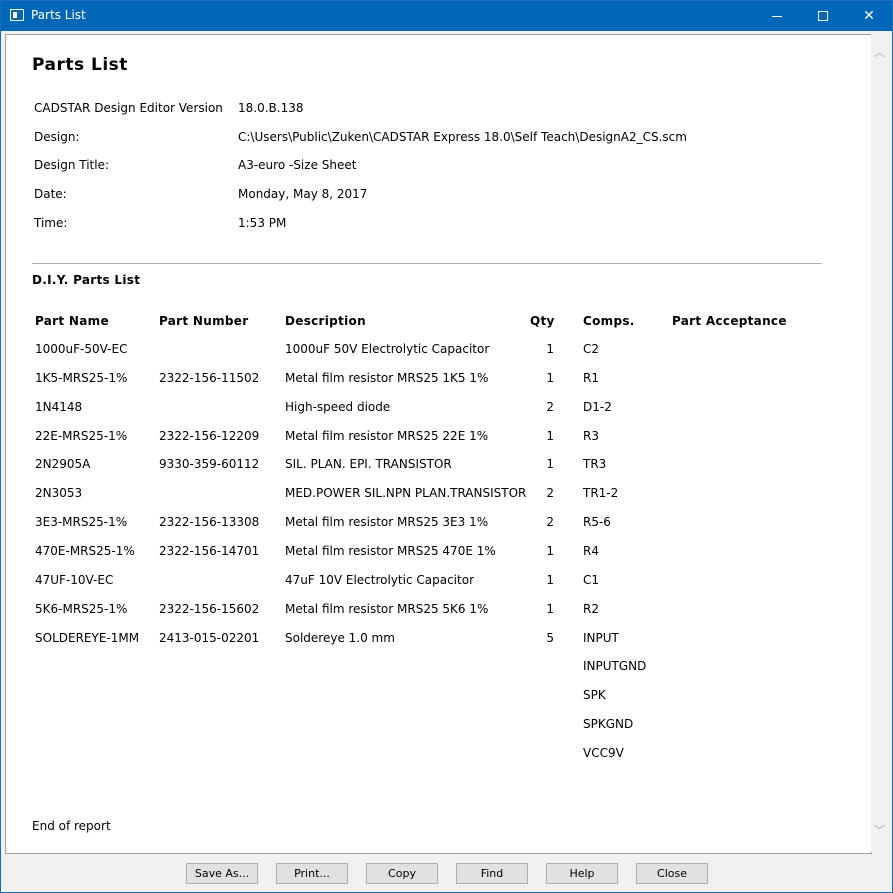 The height and width of the screenshot is (893, 893). Describe the element at coordinates (209, 550) in the screenshot. I see `cell-part-number: 2322-156-14701` at that location.